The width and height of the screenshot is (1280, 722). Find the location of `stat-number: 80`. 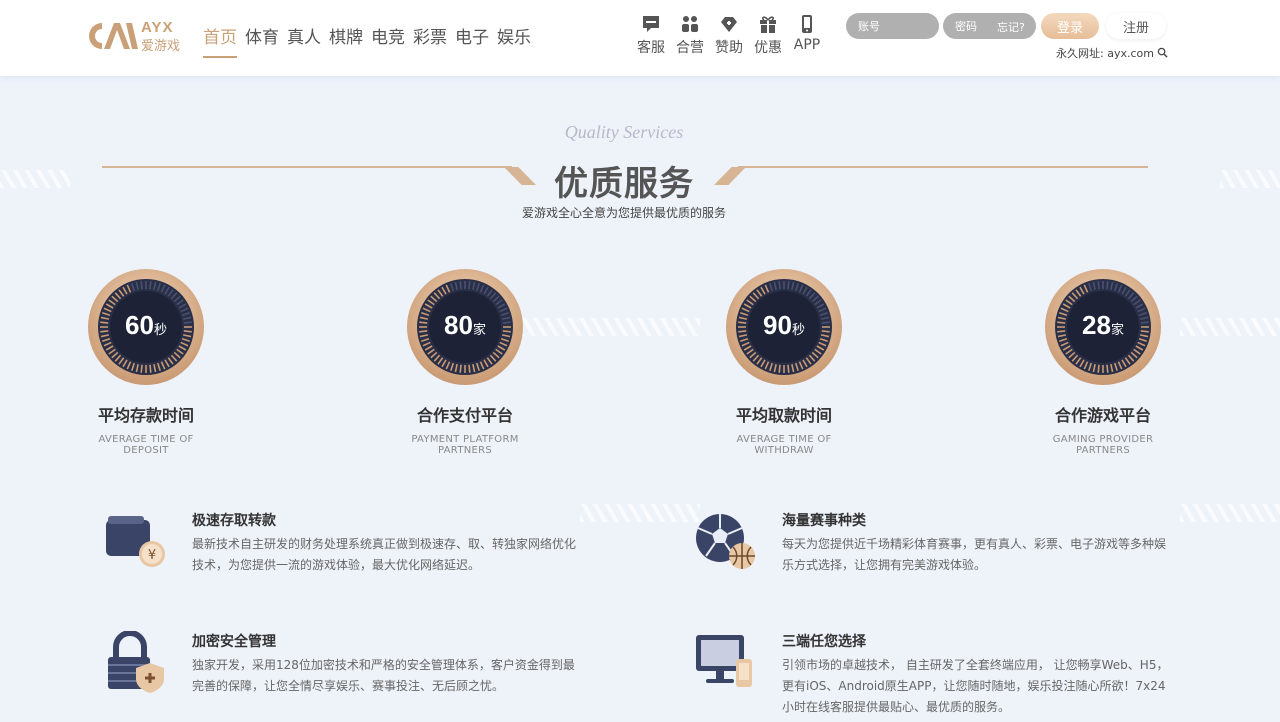

stat-number: 80 is located at coordinates (458, 325).